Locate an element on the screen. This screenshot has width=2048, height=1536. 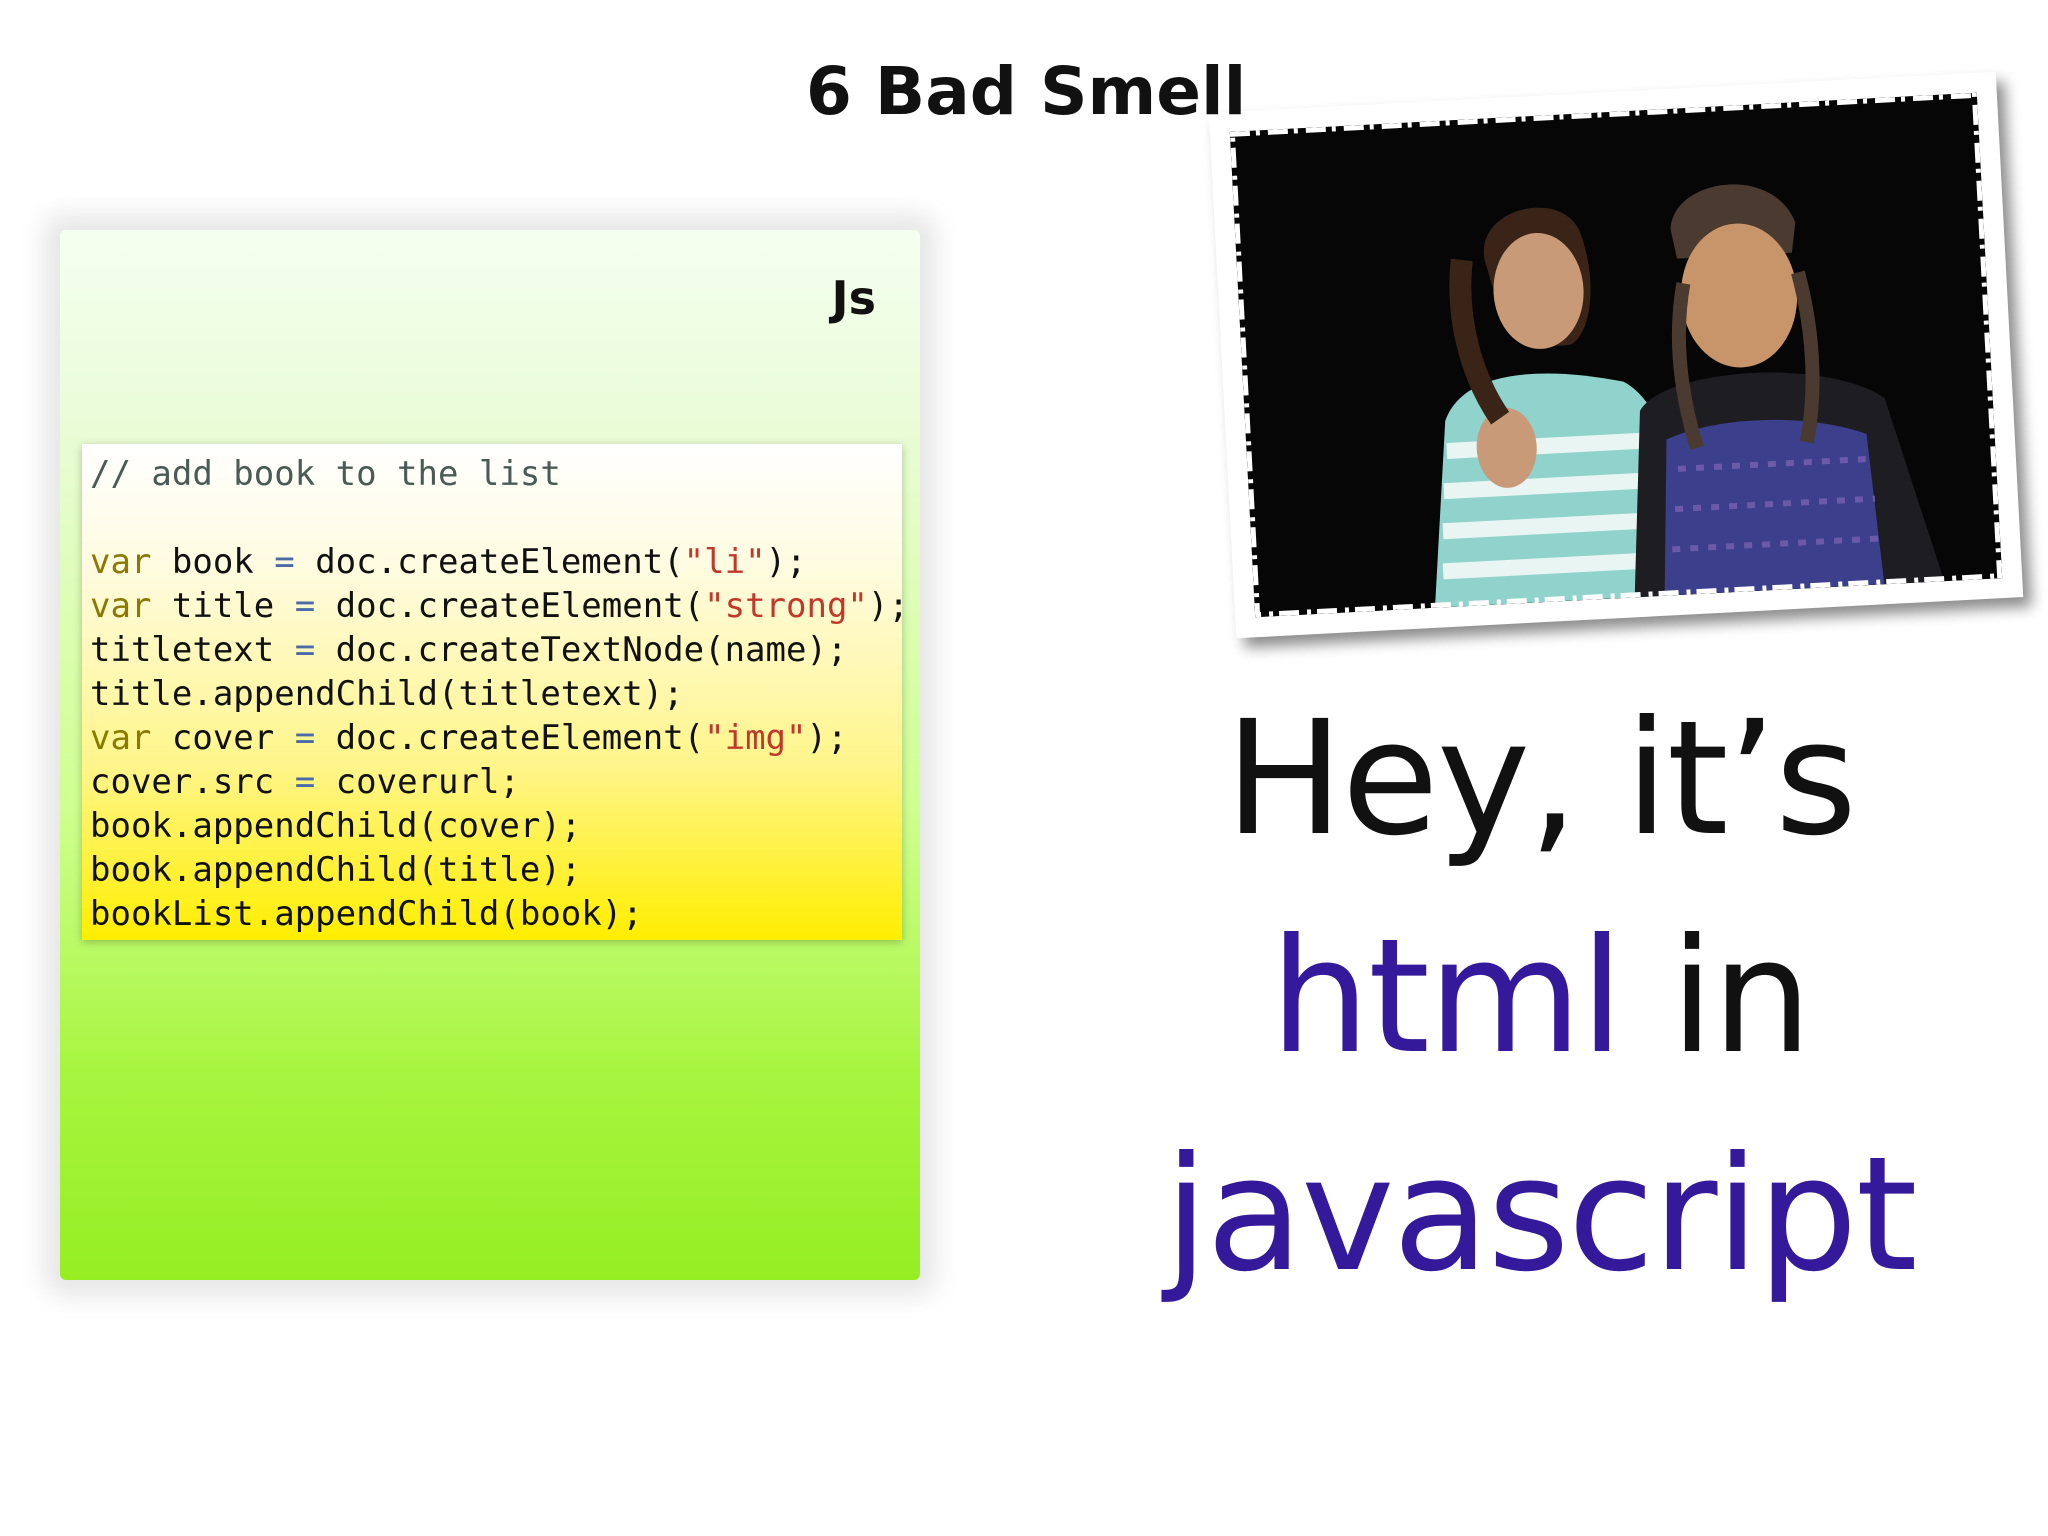
code-token: // add book to the list is located at coordinates (325, 474).